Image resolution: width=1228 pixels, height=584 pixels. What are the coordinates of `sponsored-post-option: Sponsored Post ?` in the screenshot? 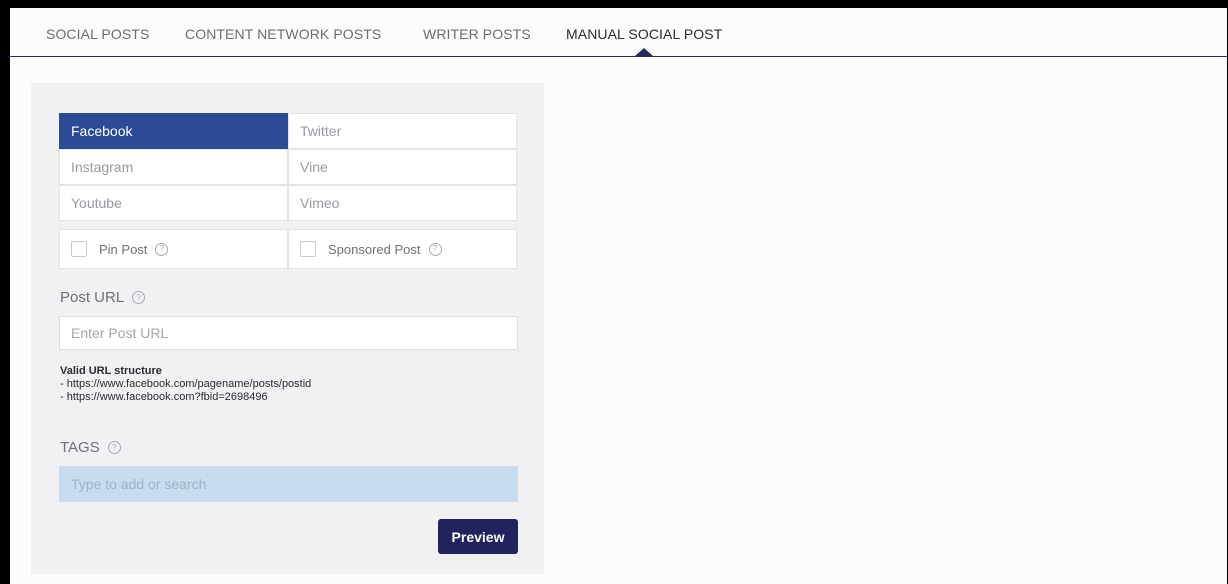 It's located at (402, 249).